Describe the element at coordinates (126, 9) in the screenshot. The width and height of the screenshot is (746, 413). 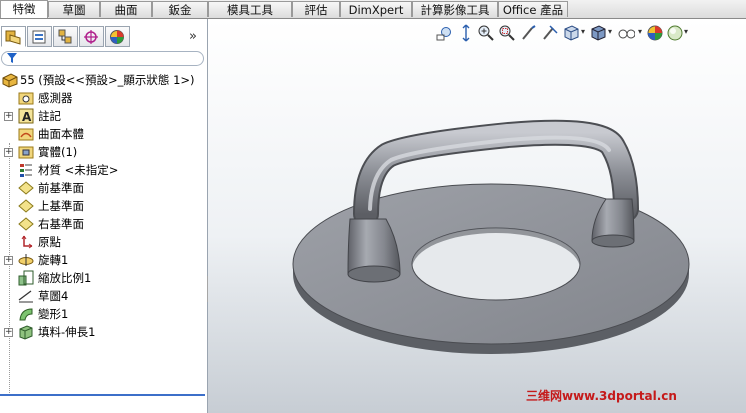
I see `tab-surfaces: 曲面` at that location.